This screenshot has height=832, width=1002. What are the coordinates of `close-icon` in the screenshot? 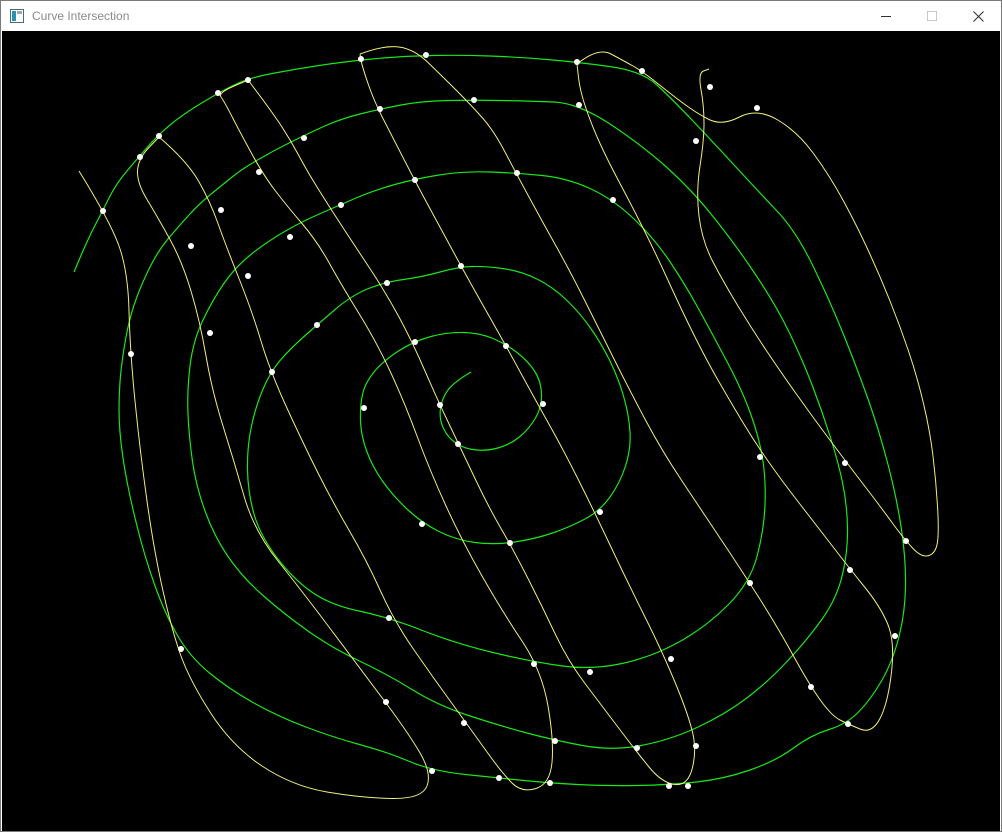 It's located at (978, 16).